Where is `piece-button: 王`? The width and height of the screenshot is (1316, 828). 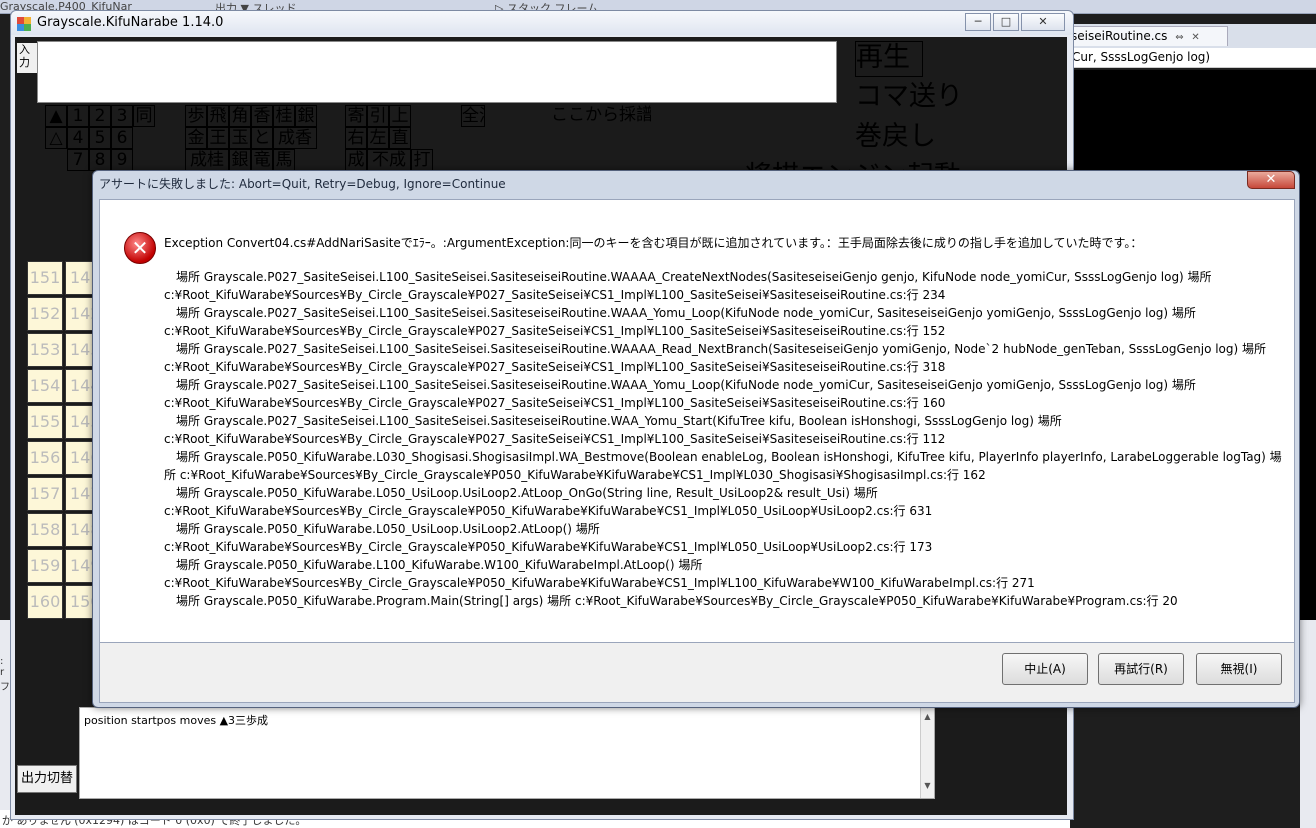
piece-button: 王 is located at coordinates (218, 138).